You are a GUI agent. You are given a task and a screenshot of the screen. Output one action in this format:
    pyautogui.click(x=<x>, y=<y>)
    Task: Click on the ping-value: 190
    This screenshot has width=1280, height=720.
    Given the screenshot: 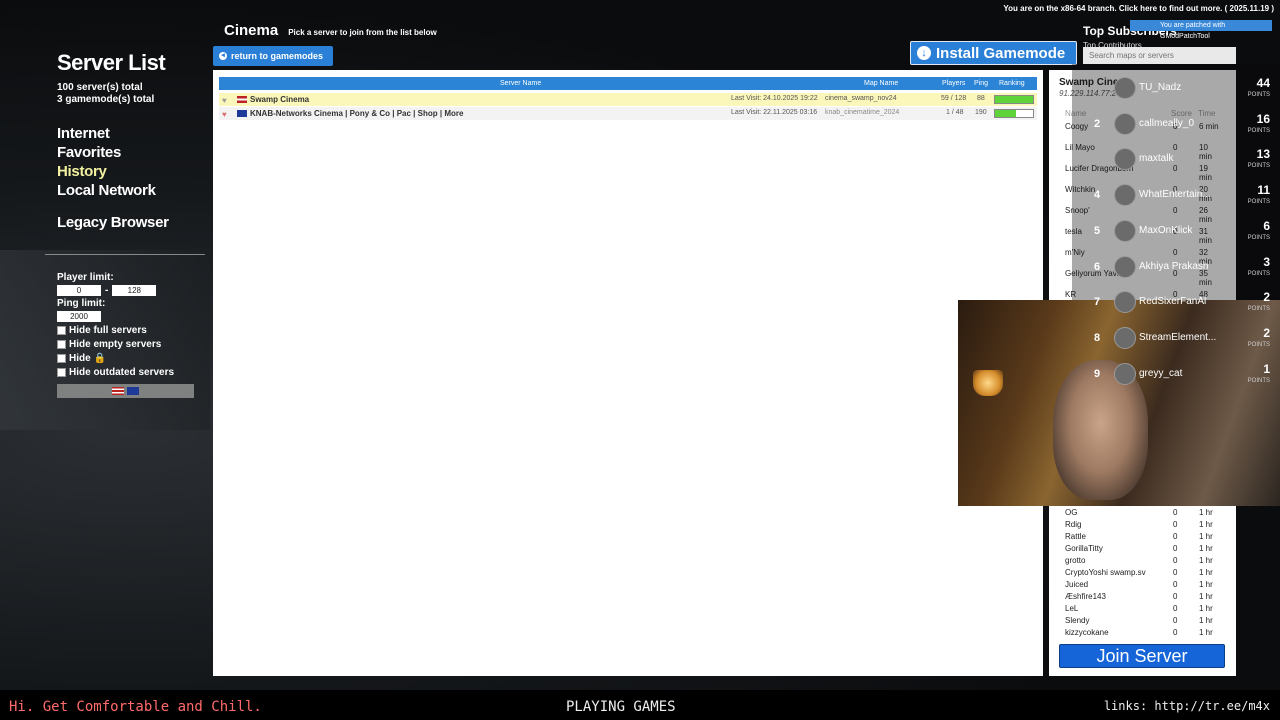 What is the action you would take?
    pyautogui.click(x=981, y=112)
    